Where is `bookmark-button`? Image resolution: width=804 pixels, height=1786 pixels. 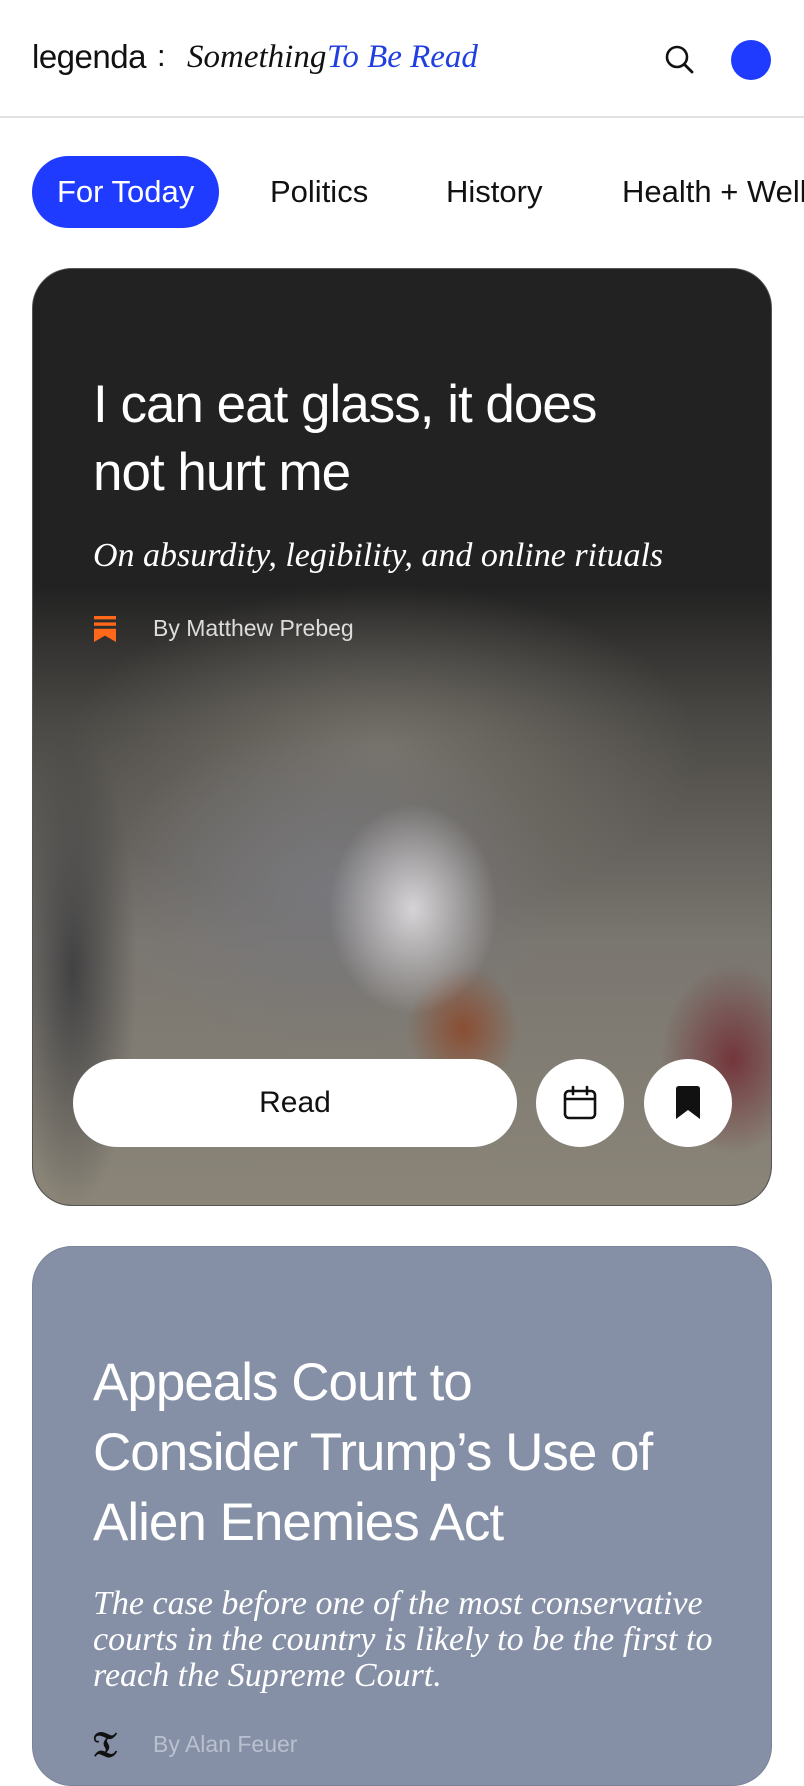 bookmark-button is located at coordinates (688, 1103).